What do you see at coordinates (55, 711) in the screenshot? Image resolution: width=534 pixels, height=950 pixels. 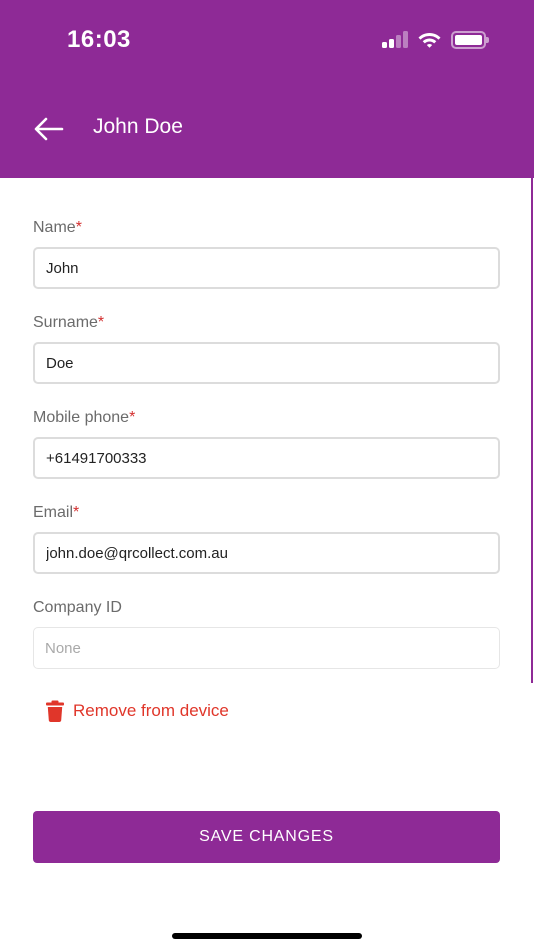 I see `trash-icon` at bounding box center [55, 711].